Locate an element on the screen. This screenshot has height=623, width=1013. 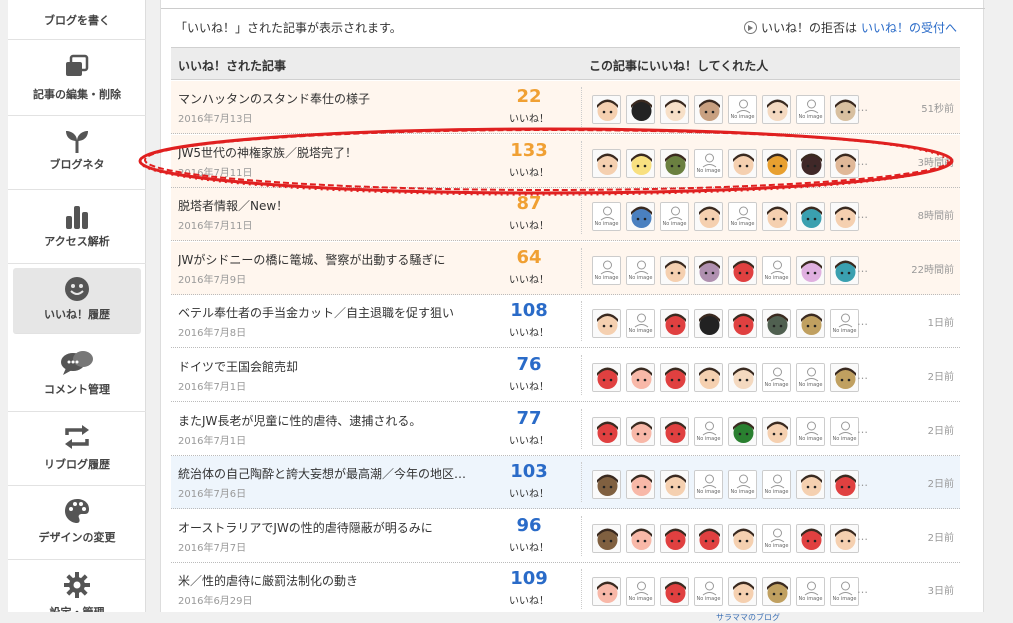
sidebar-item-likes-history: いいね！履歴 is located at coordinates (77, 301).